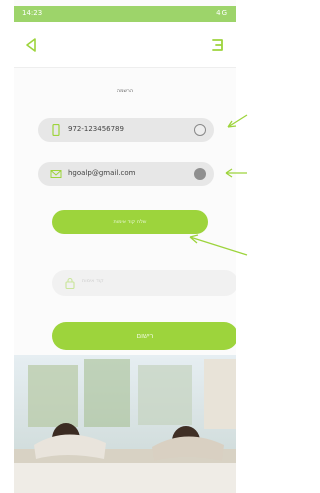 This screenshot has width=320, height=493. What do you see at coordinates (125, 14) in the screenshot?
I see `status-bar: 14:23 4G` at bounding box center [125, 14].